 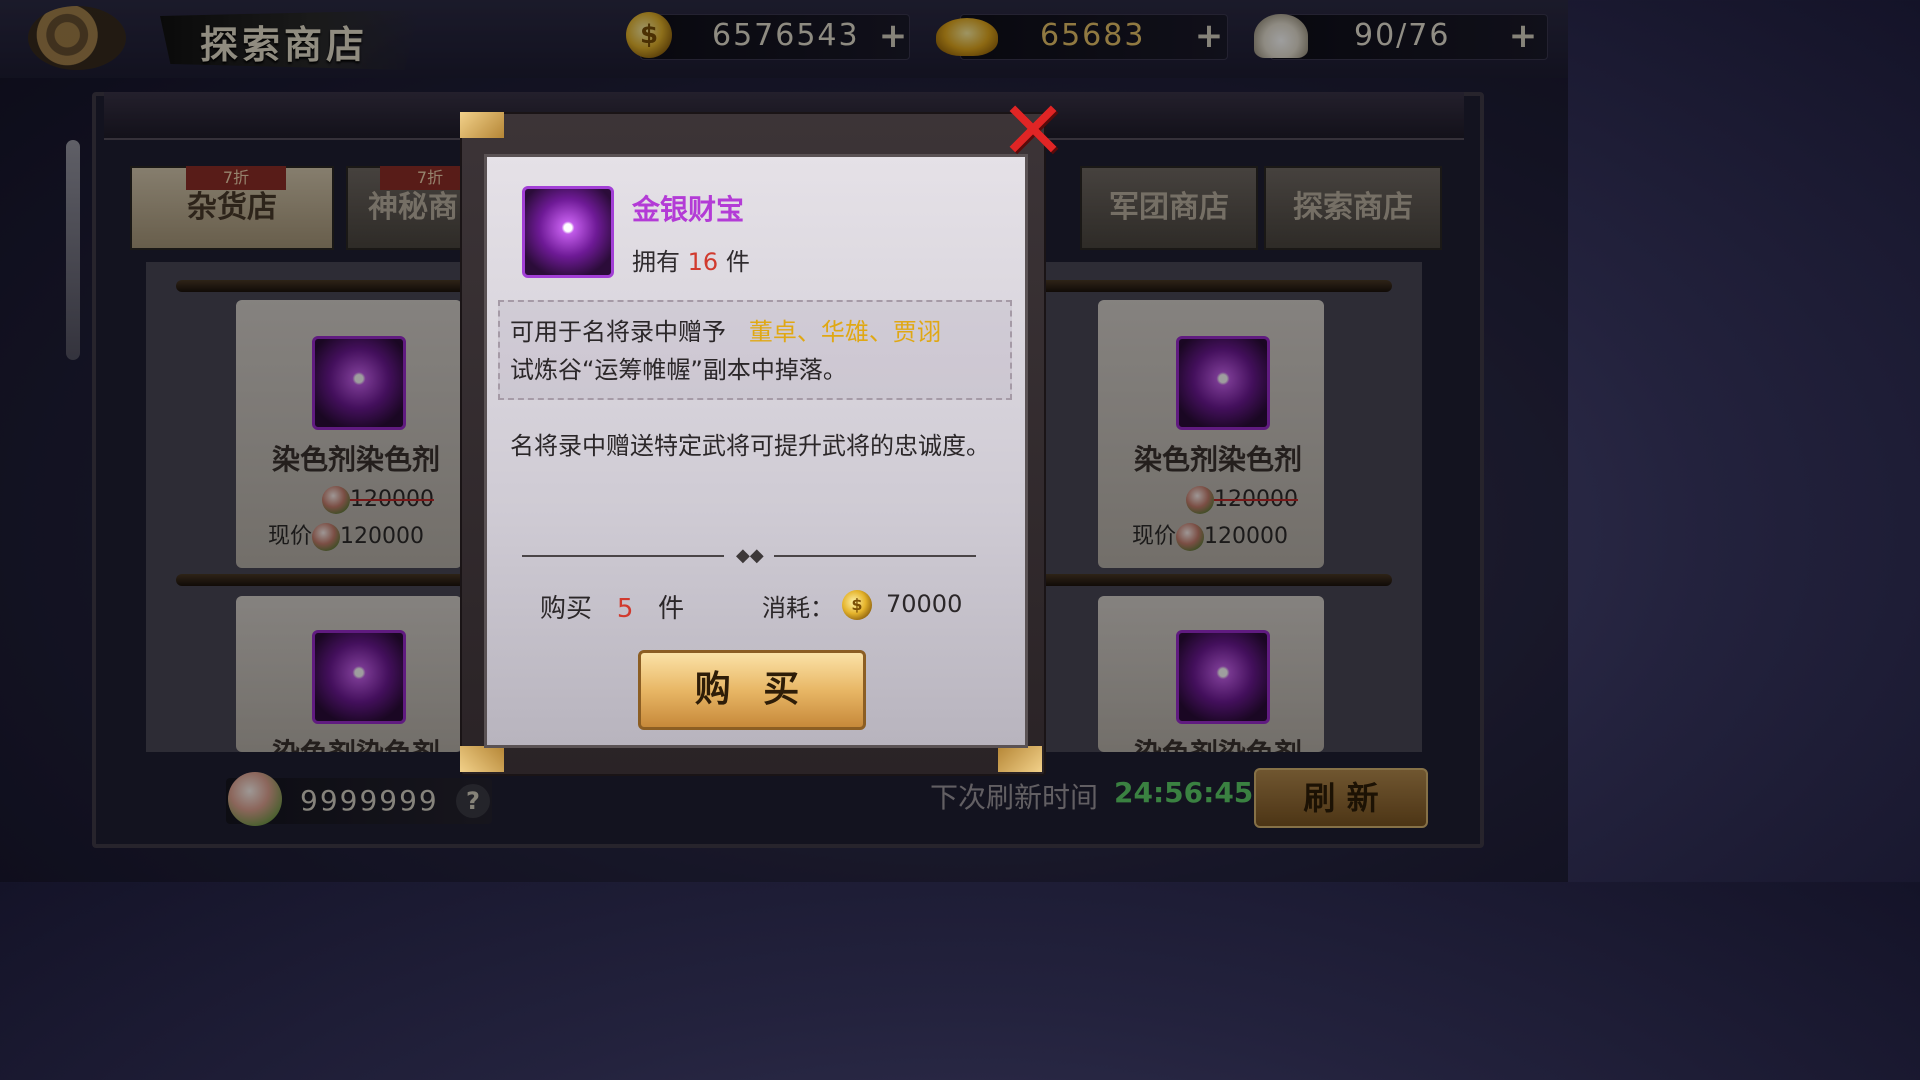 I want to click on description-line-1: 可用于名将录中赠予 董卓、华雄、贾诩, so click(x=725, y=329).